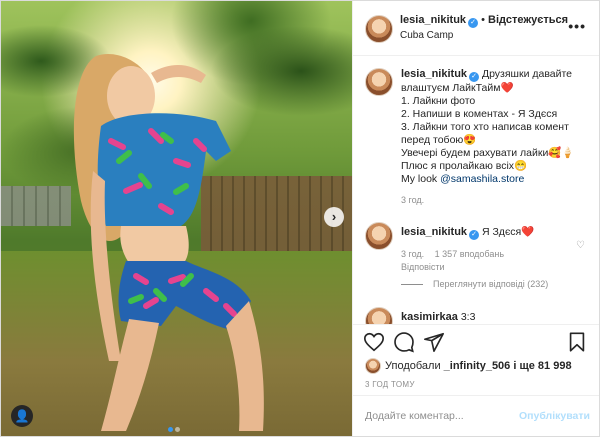 Image resolution: width=600 pixels, height=437 pixels. What do you see at coordinates (379, 29) in the screenshot?
I see `author-avatar` at bounding box center [379, 29].